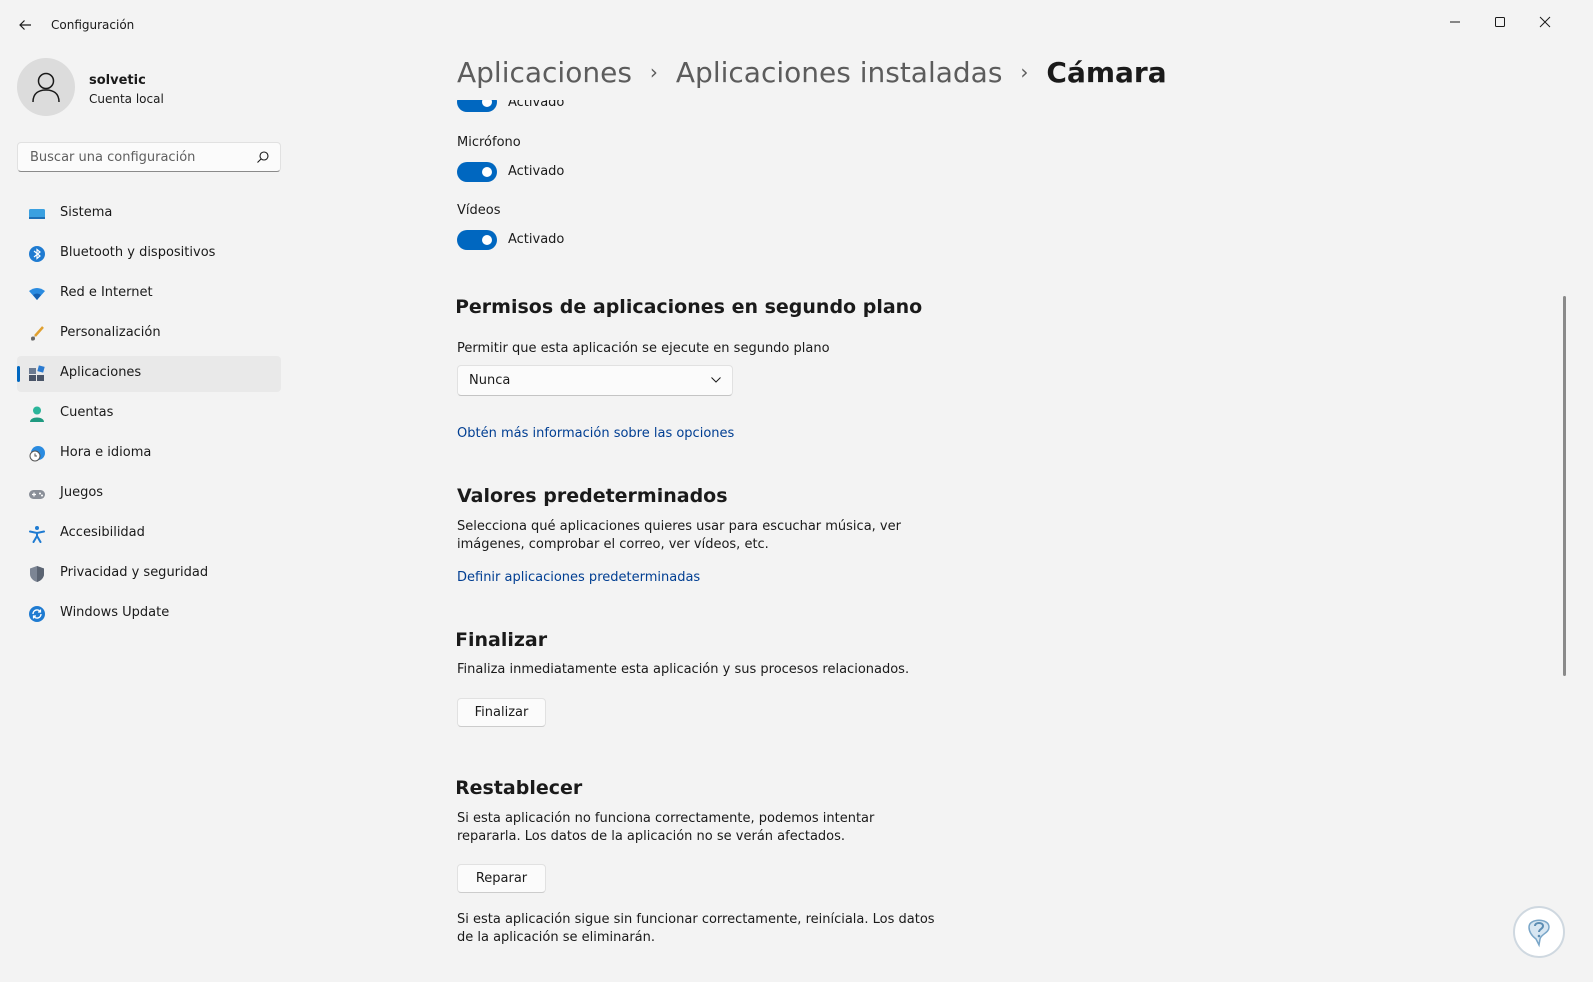 The height and width of the screenshot is (982, 1593). Describe the element at coordinates (140, 157) in the screenshot. I see `search-input` at that location.